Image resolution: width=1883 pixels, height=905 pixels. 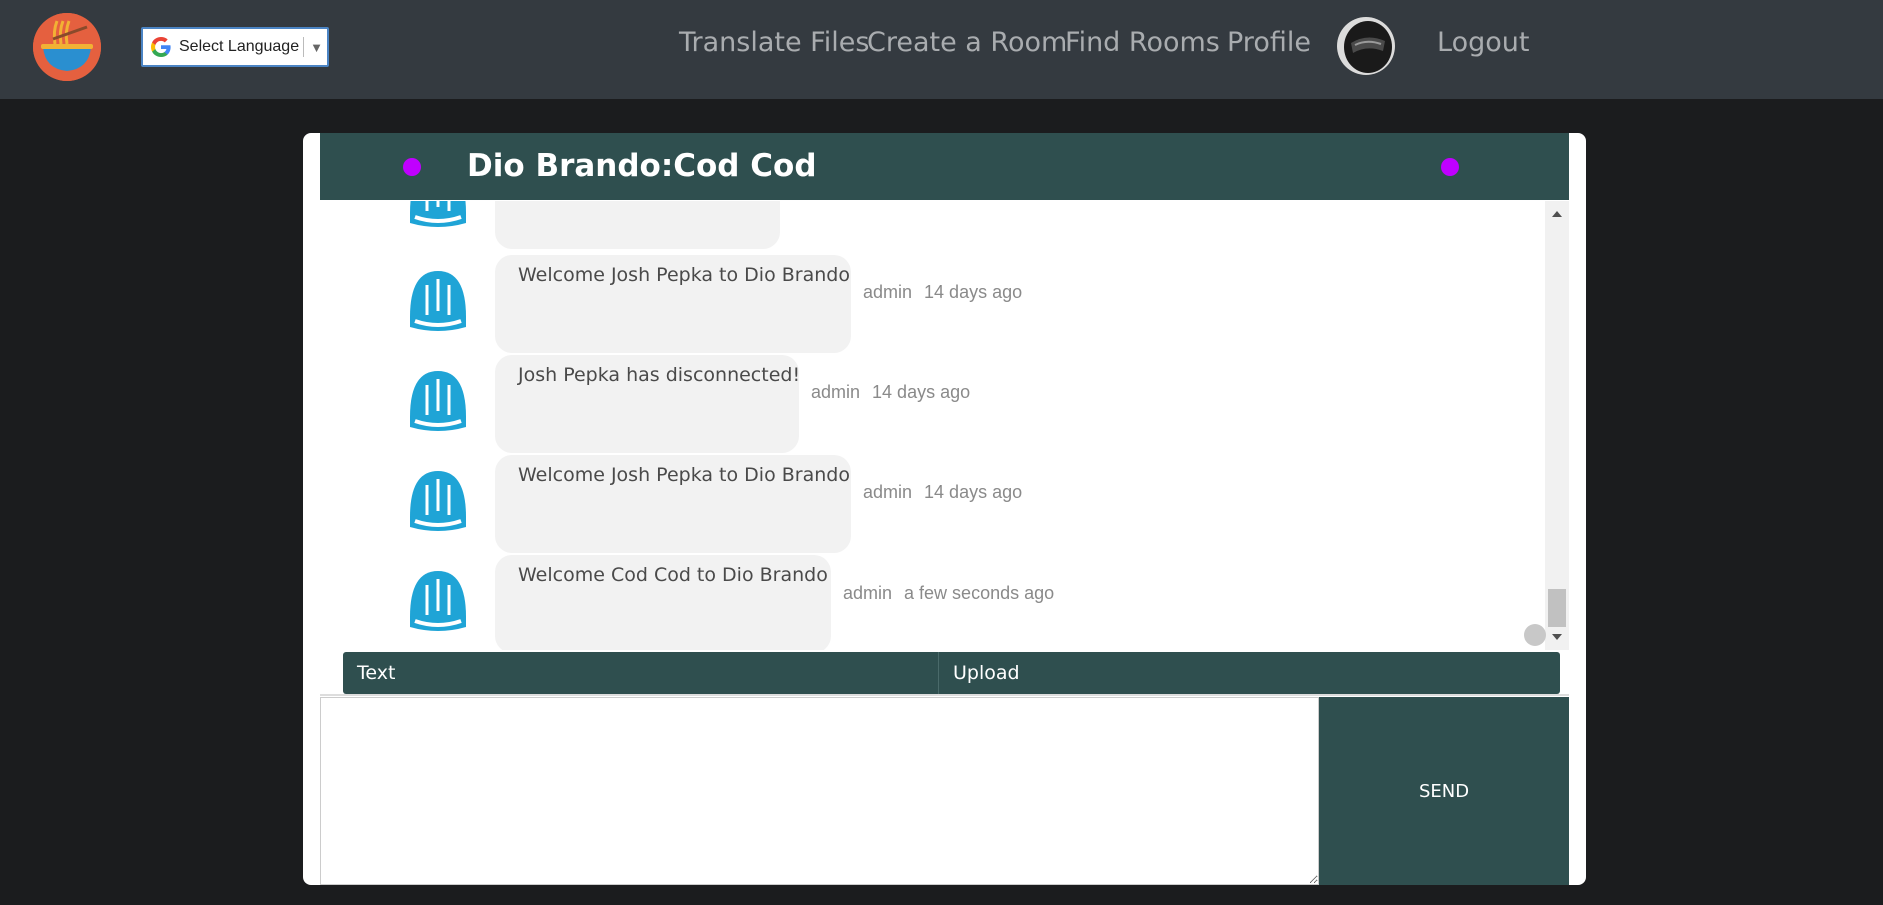 I want to click on scroll-down-arrow-icon, so click(x=1557, y=637).